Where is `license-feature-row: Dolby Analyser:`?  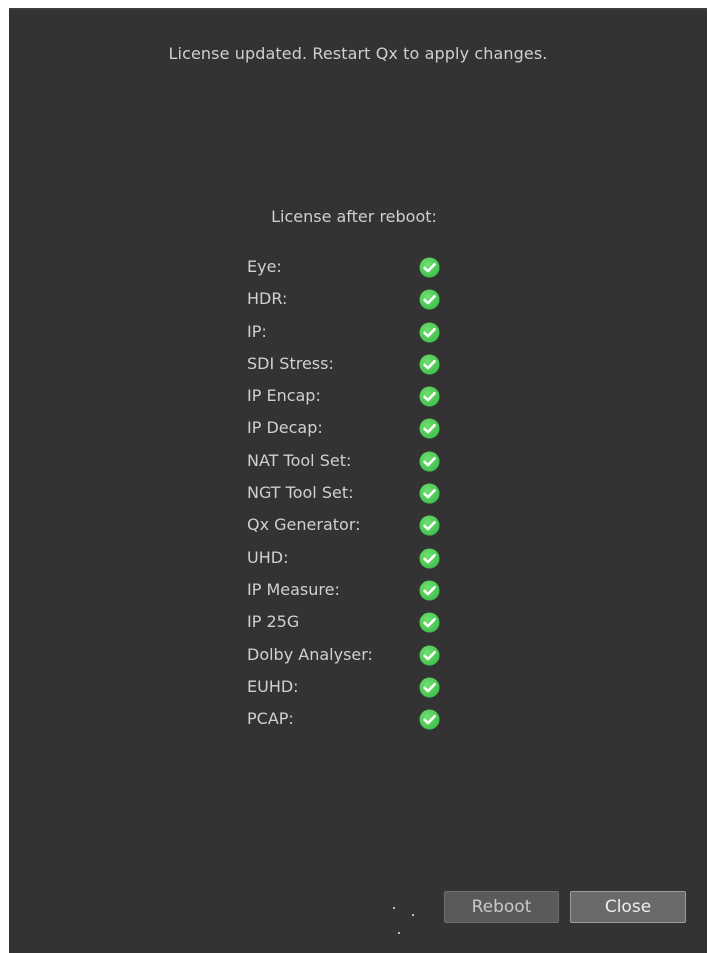
license-feature-row: Dolby Analyser: is located at coordinates (362, 661).